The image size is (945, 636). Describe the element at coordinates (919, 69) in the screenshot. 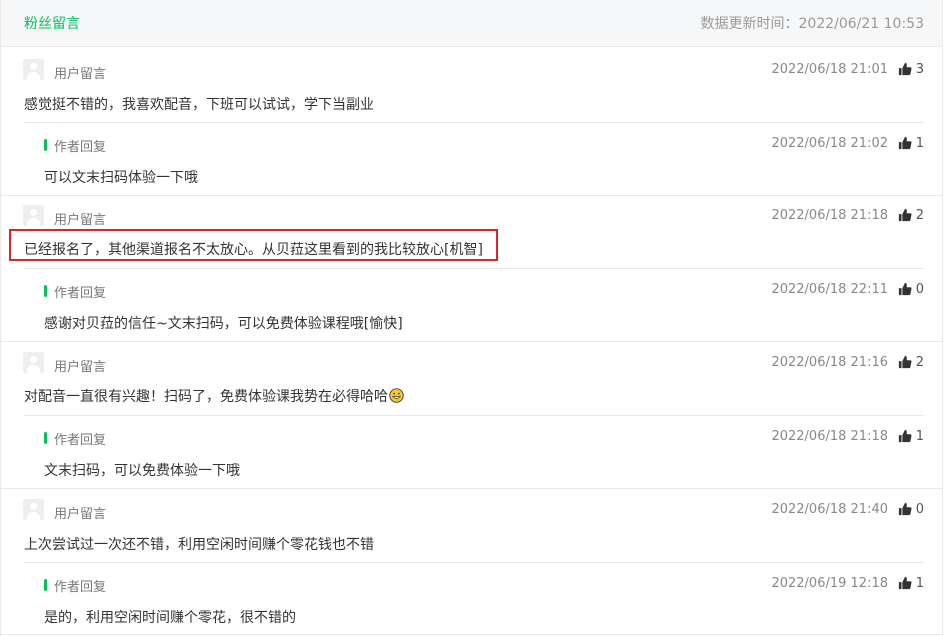

I see `like-count: 3` at that location.